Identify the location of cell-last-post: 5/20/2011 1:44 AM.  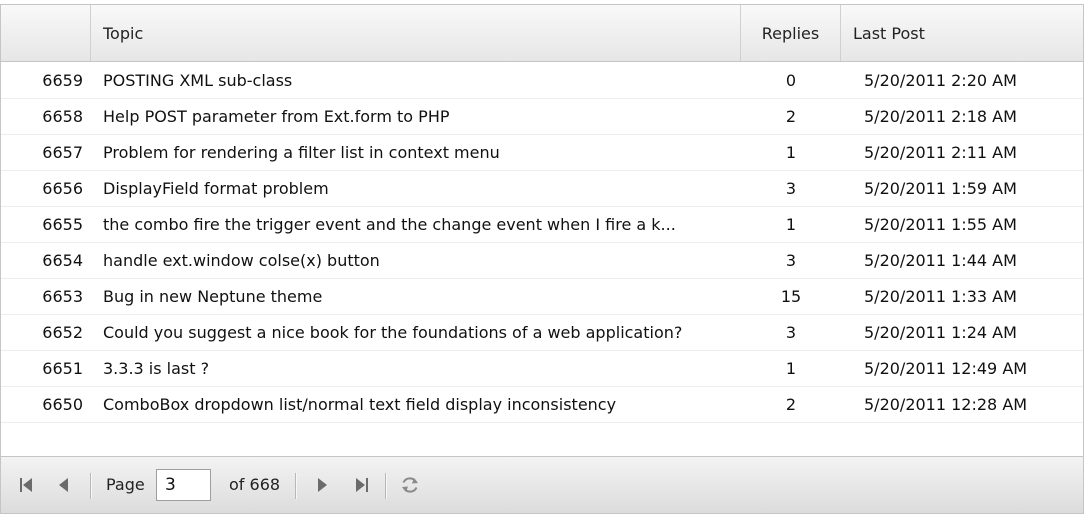
(940, 260).